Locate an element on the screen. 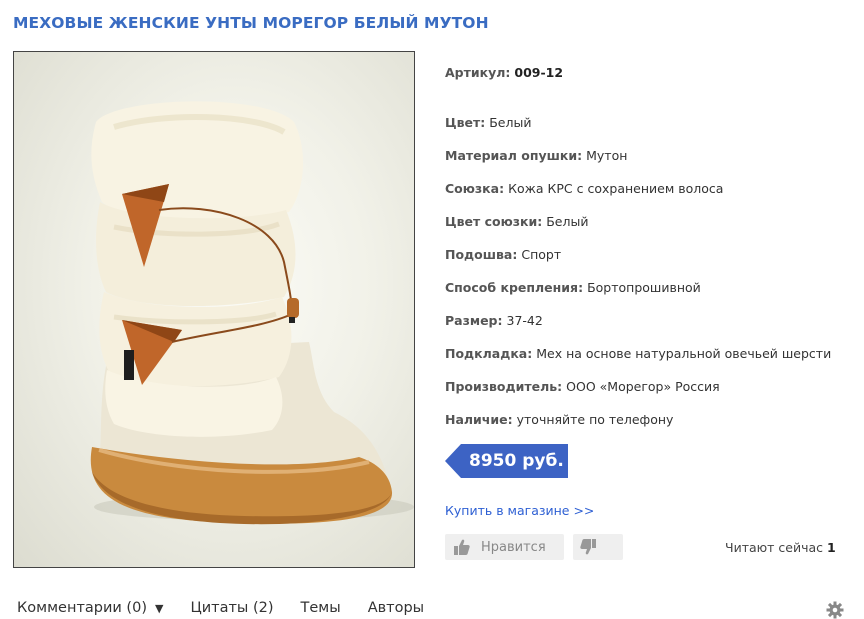  spec-value: Мутон is located at coordinates (607, 155).